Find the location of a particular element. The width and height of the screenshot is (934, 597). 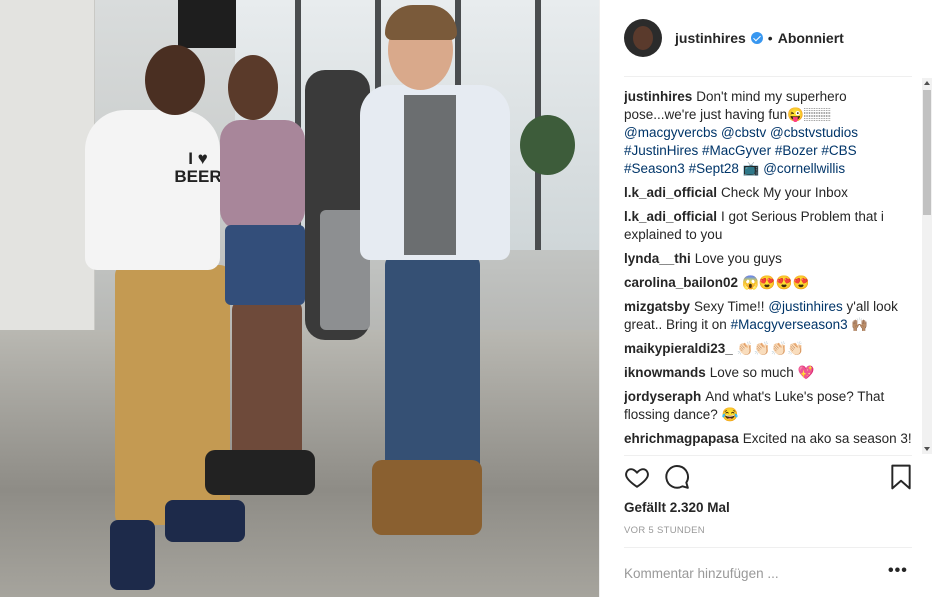

like-count: Gefällt 2.320 Mal is located at coordinates (677, 507).